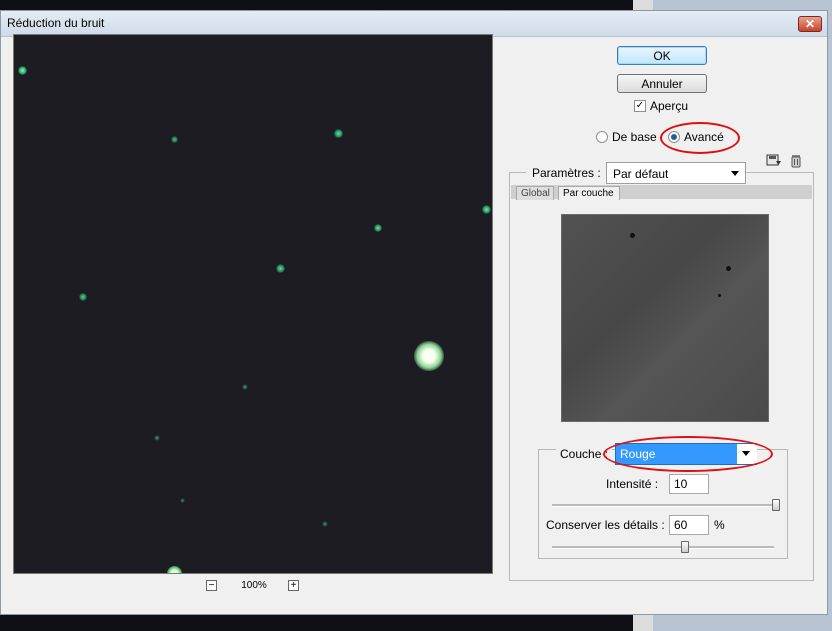  What do you see at coordinates (211, 585) in the screenshot?
I see `zoom-out-button: −` at bounding box center [211, 585].